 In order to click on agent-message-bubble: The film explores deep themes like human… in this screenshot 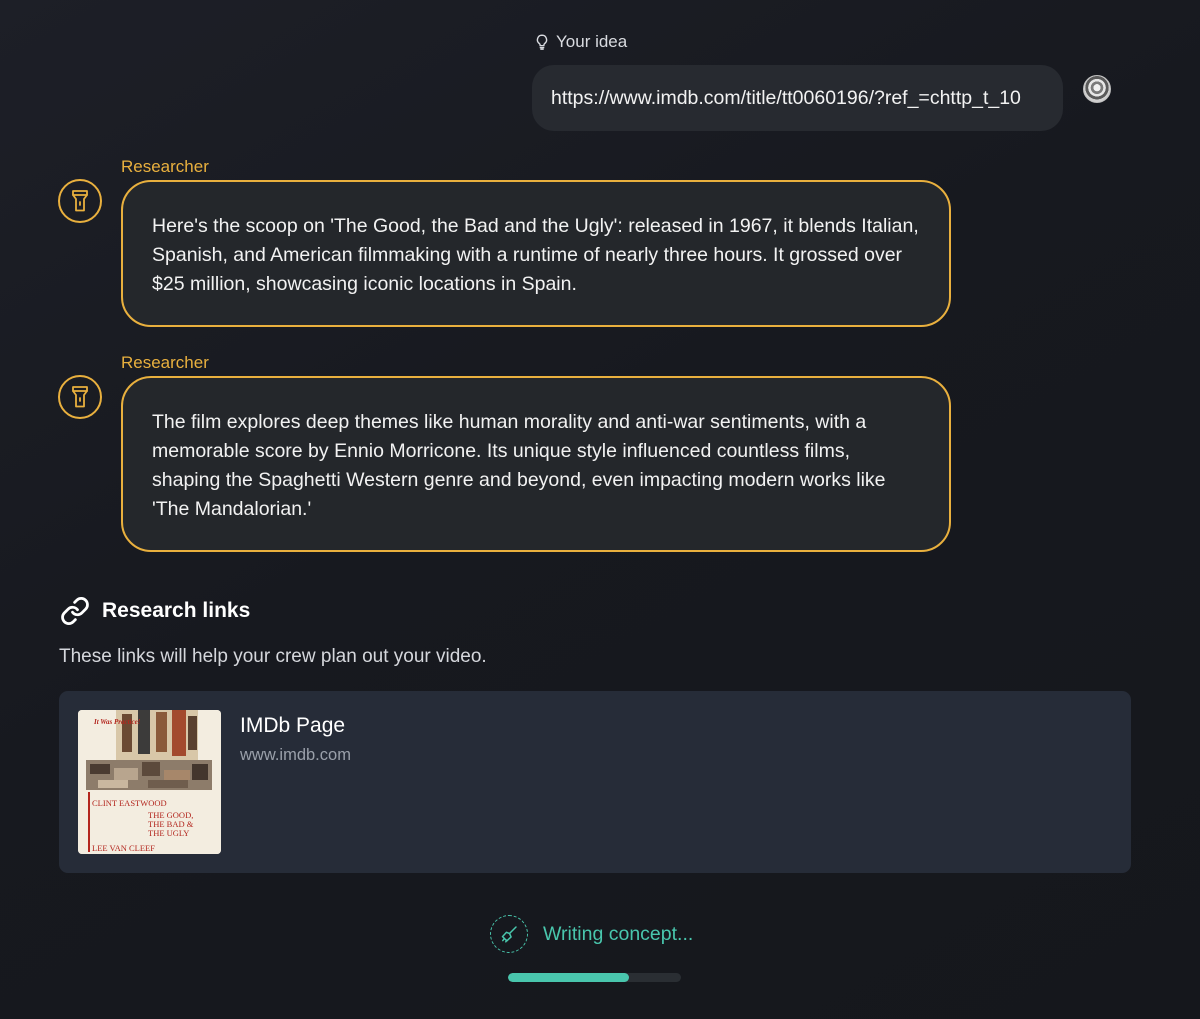, I will do `click(536, 464)`.